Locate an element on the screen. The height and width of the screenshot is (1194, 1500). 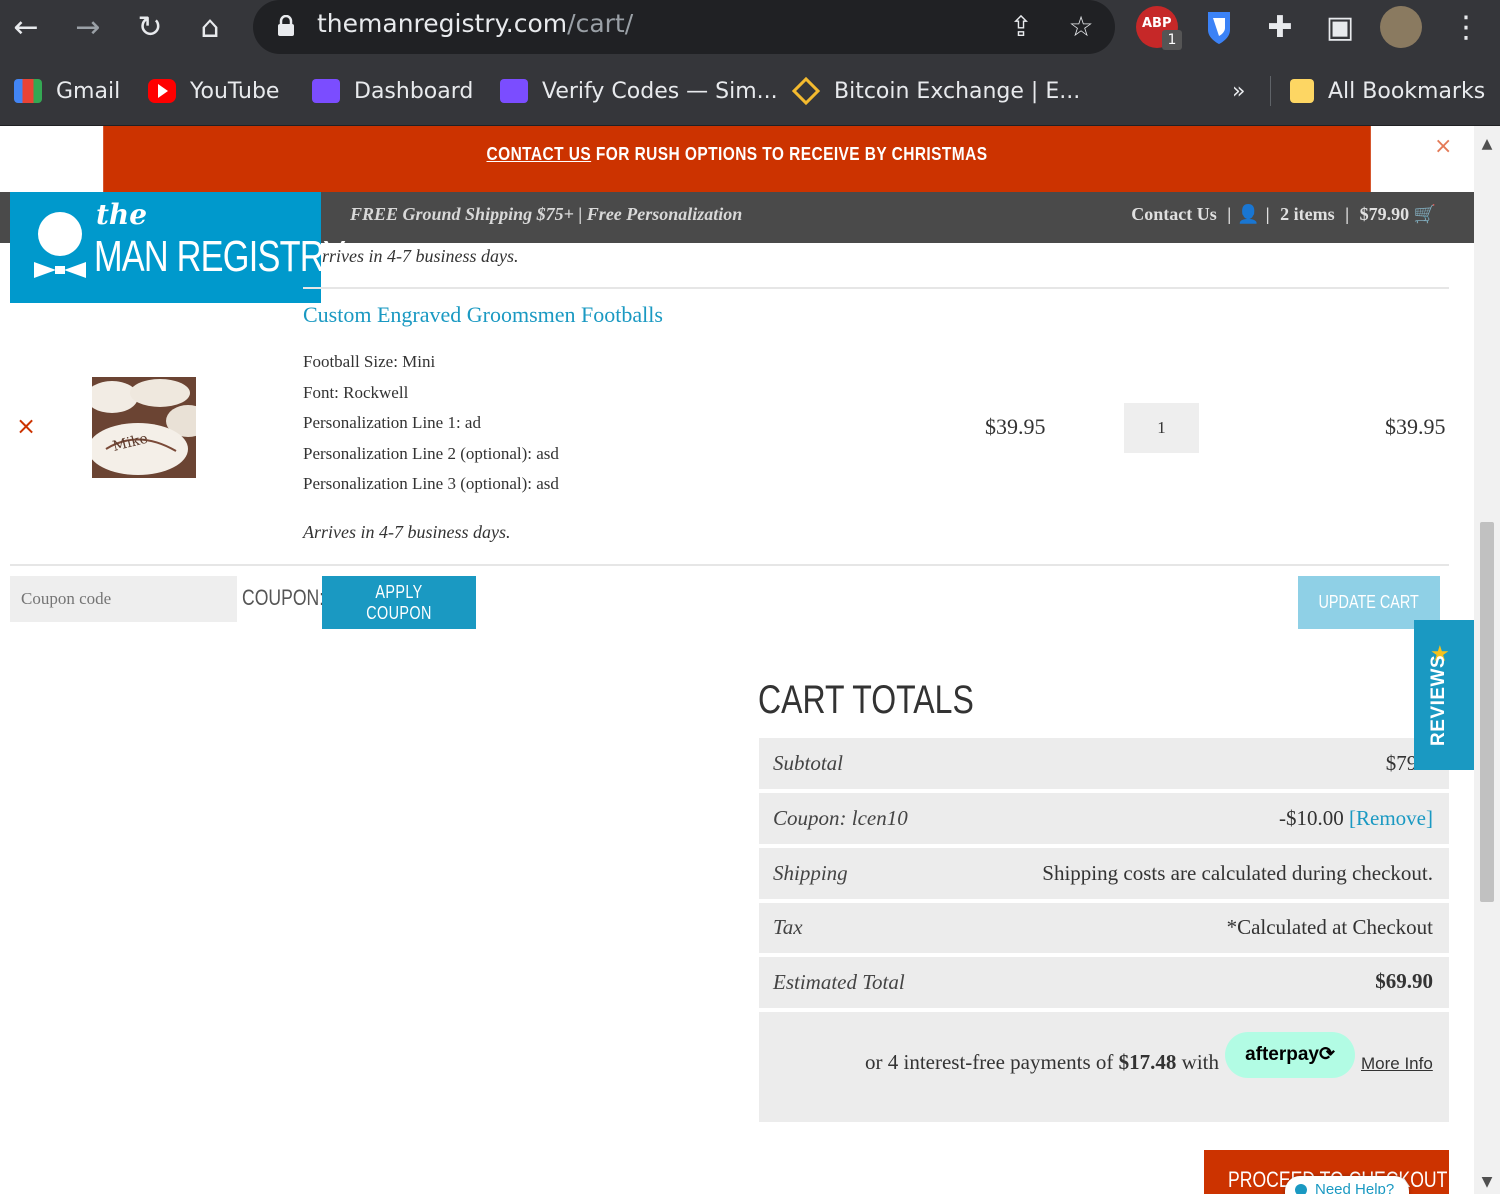
menu-kebab-icon: ⋮ is located at coordinates (1466, 28).